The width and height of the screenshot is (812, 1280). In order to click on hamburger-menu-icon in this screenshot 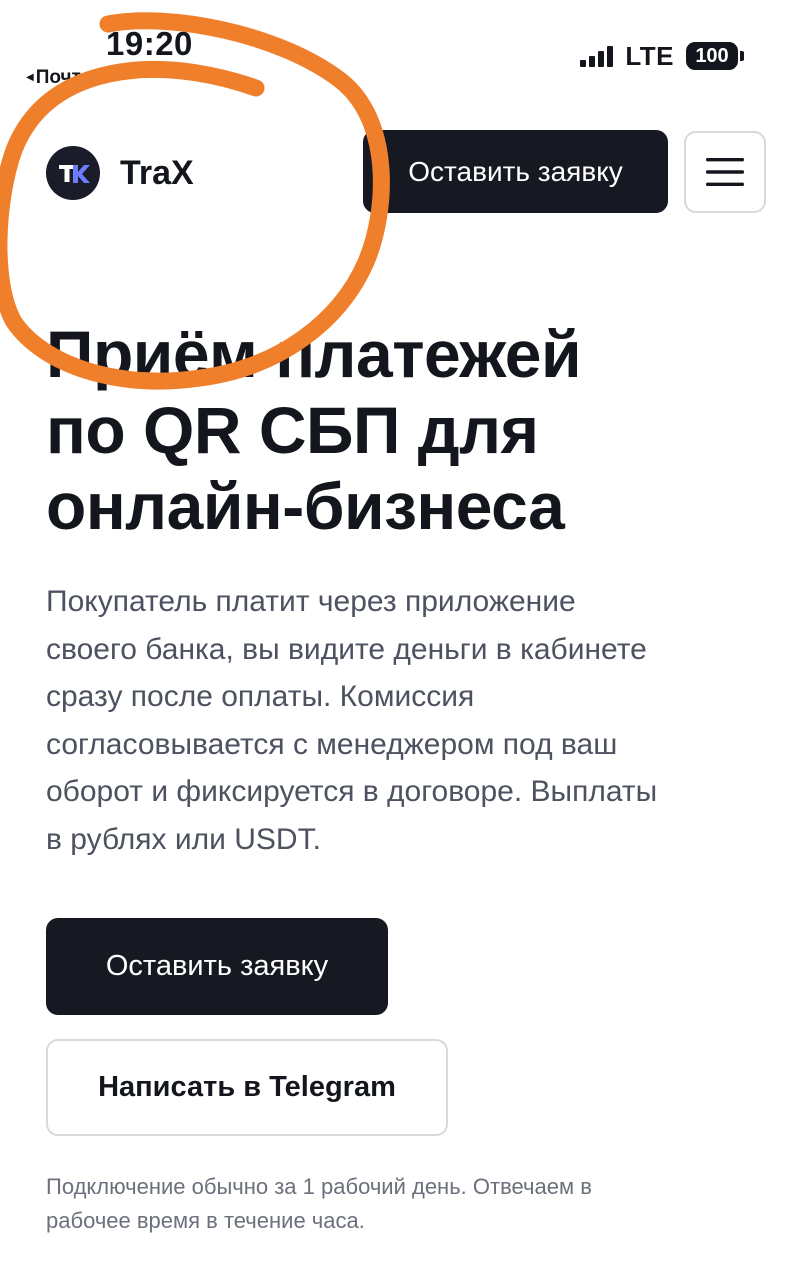, I will do `click(725, 172)`.